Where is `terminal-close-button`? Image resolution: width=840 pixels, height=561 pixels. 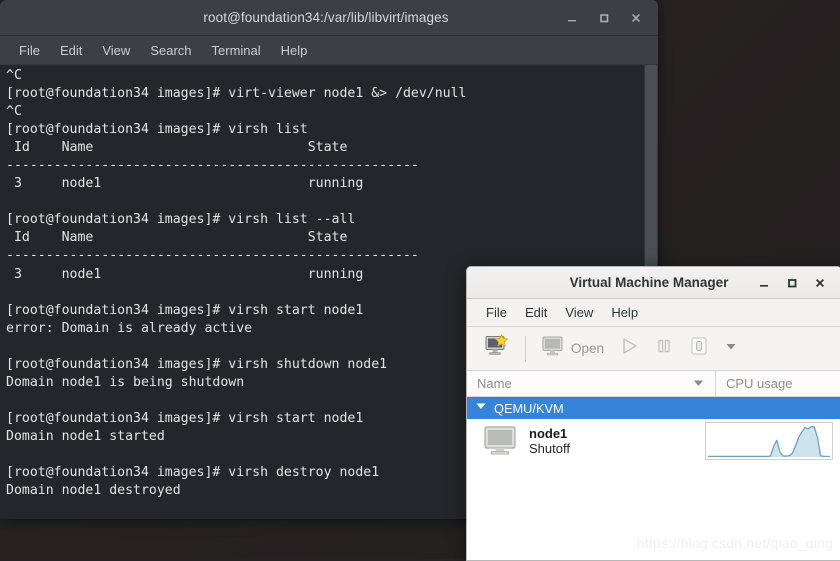 terminal-close-button is located at coordinates (636, 18).